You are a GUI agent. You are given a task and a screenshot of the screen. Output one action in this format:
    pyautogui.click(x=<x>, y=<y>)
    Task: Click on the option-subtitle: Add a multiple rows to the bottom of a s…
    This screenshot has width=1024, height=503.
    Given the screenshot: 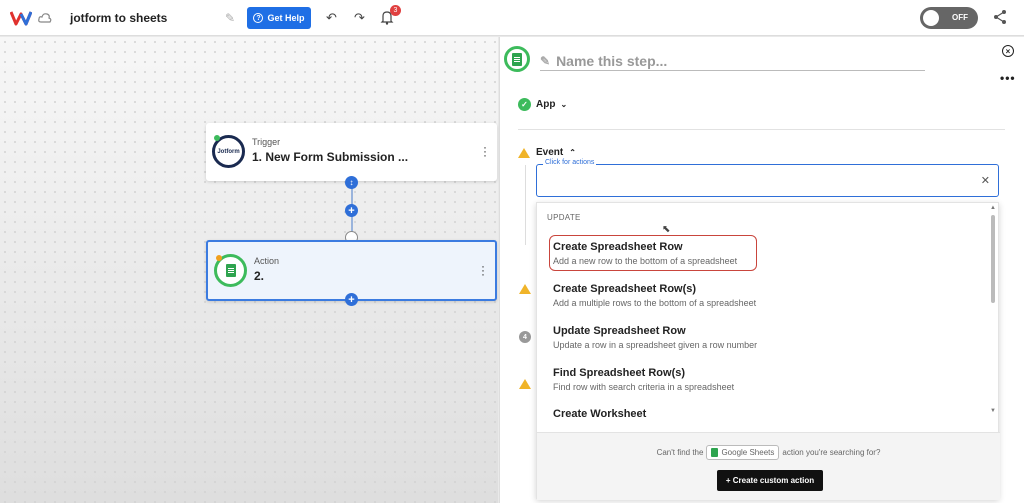 What is the action you would take?
    pyautogui.click(x=655, y=303)
    